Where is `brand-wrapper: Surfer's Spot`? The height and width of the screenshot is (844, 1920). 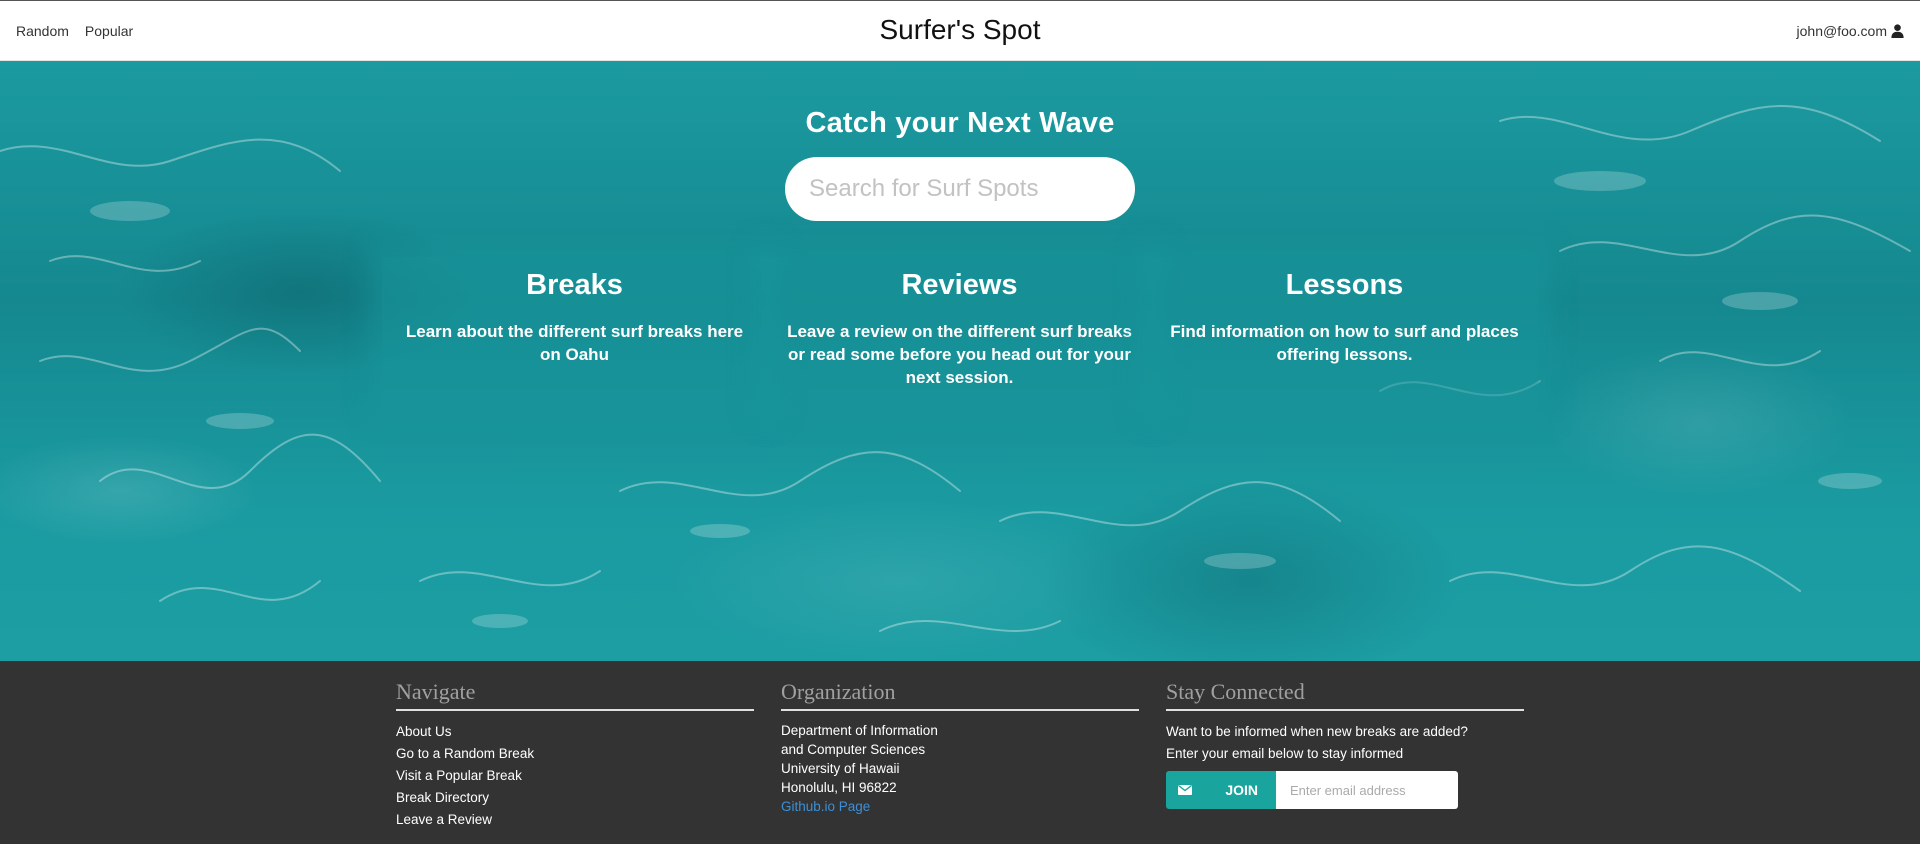
brand-wrapper: Surfer's Spot is located at coordinates (960, 30).